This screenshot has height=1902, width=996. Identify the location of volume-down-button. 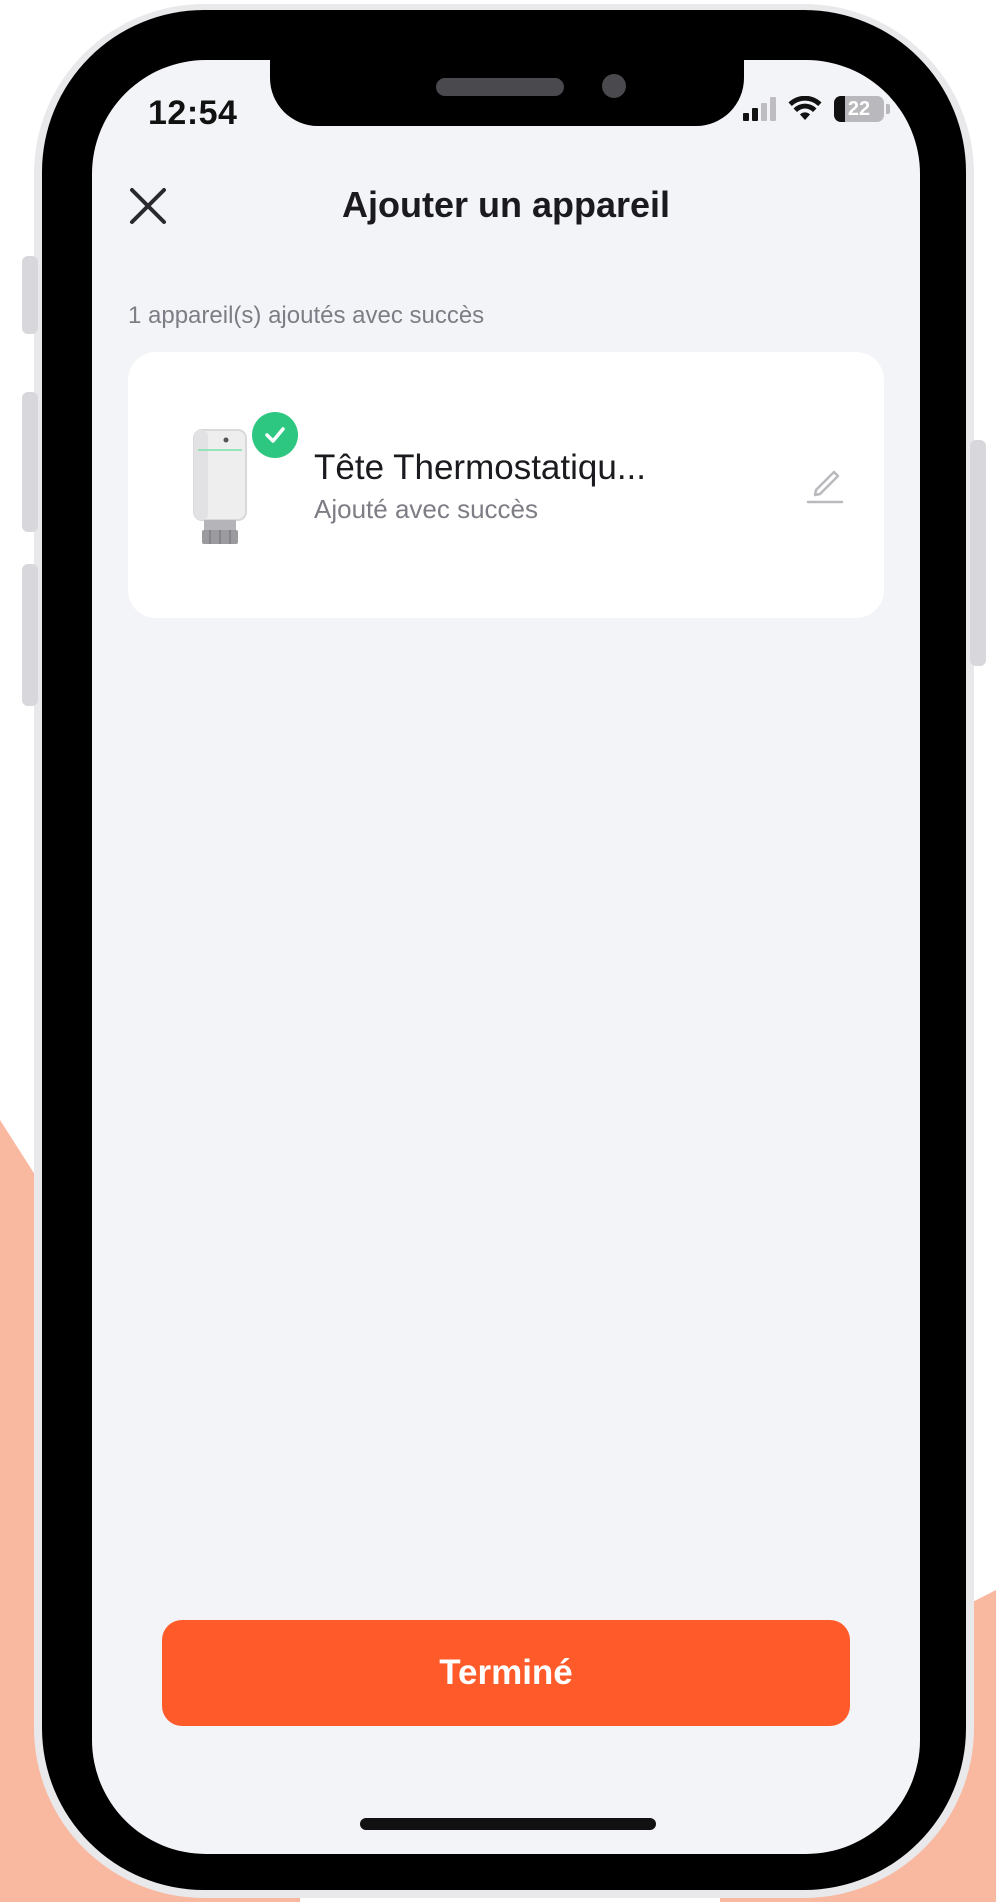
(30, 635).